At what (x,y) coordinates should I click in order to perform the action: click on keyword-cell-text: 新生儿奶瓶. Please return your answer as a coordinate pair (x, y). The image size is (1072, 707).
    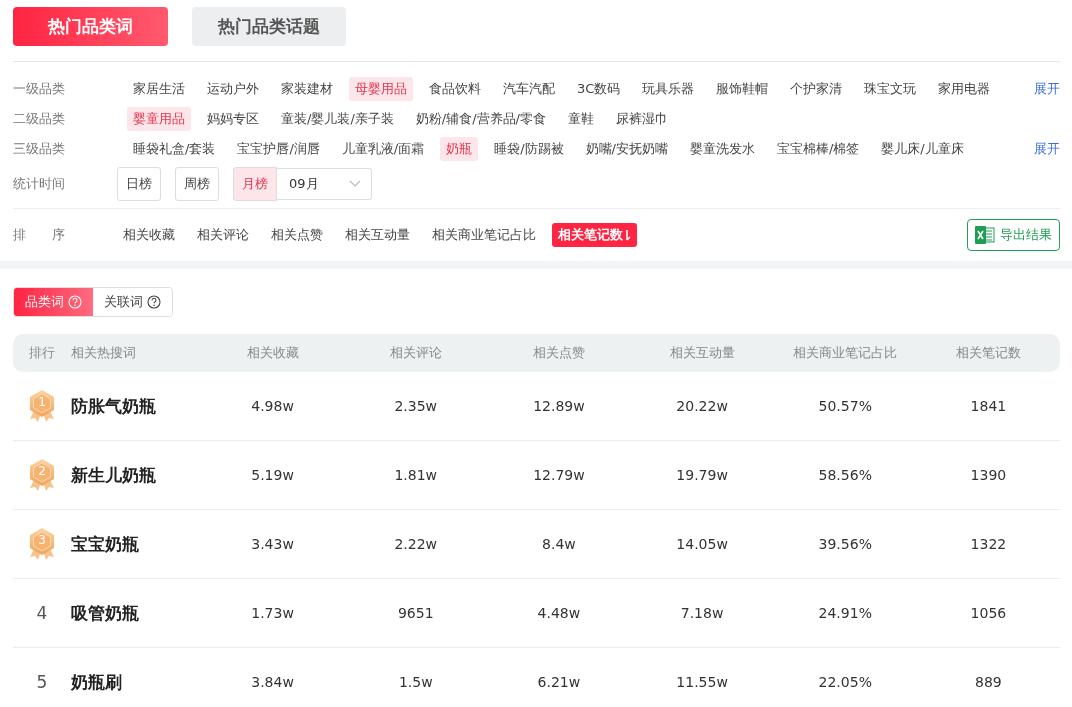
    Looking at the image, I should click on (114, 475).